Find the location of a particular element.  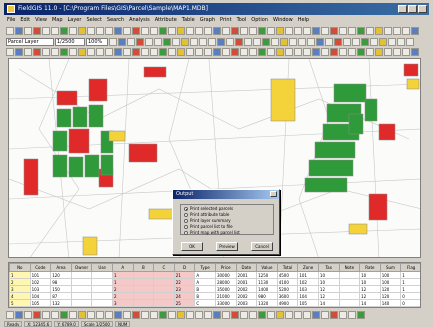

column-header: Rate is located at coordinates (370, 267).